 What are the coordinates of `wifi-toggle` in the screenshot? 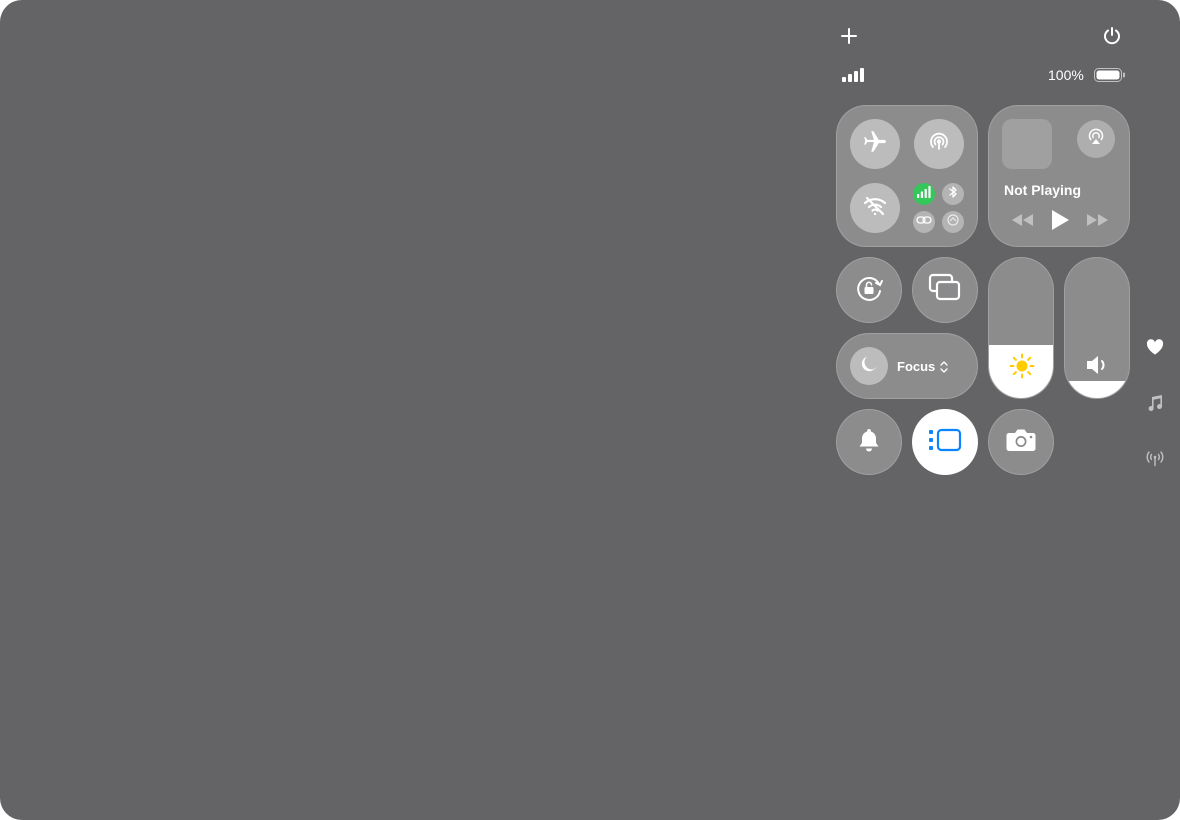 It's located at (875, 208).